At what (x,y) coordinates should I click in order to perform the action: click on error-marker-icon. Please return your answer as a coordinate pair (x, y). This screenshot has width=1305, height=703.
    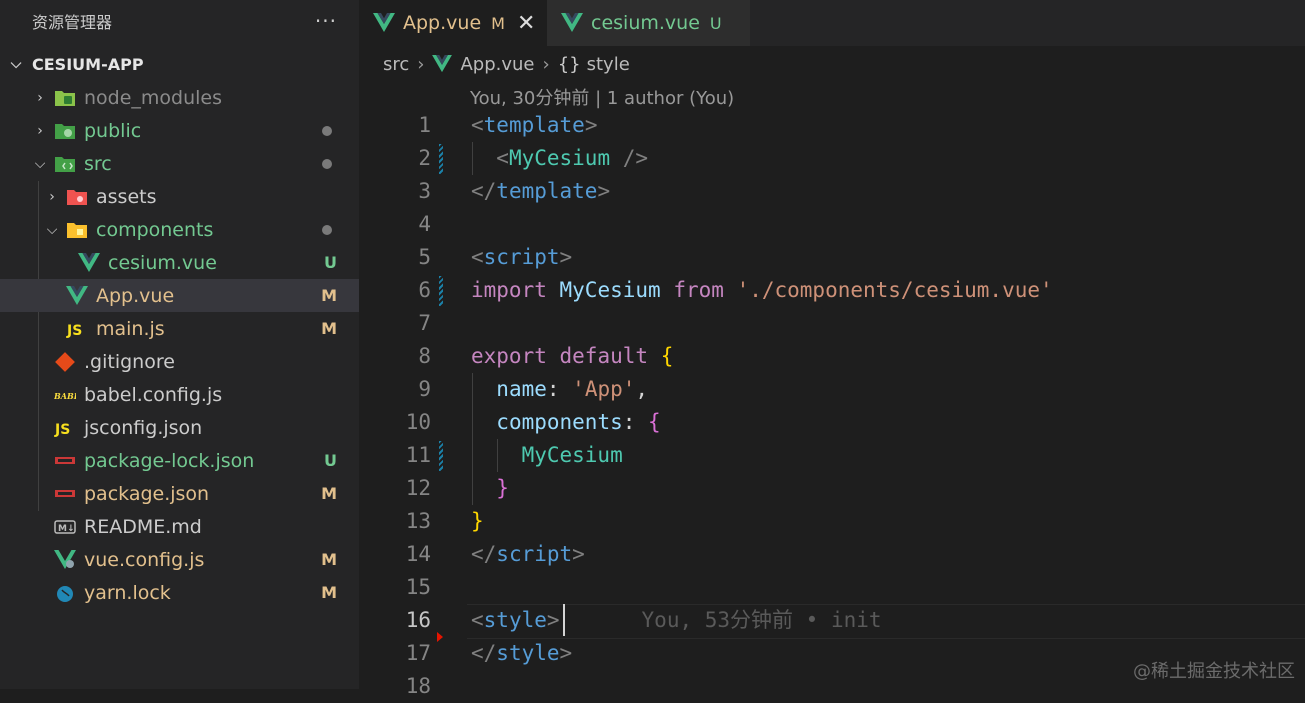
    Looking at the image, I should click on (440, 637).